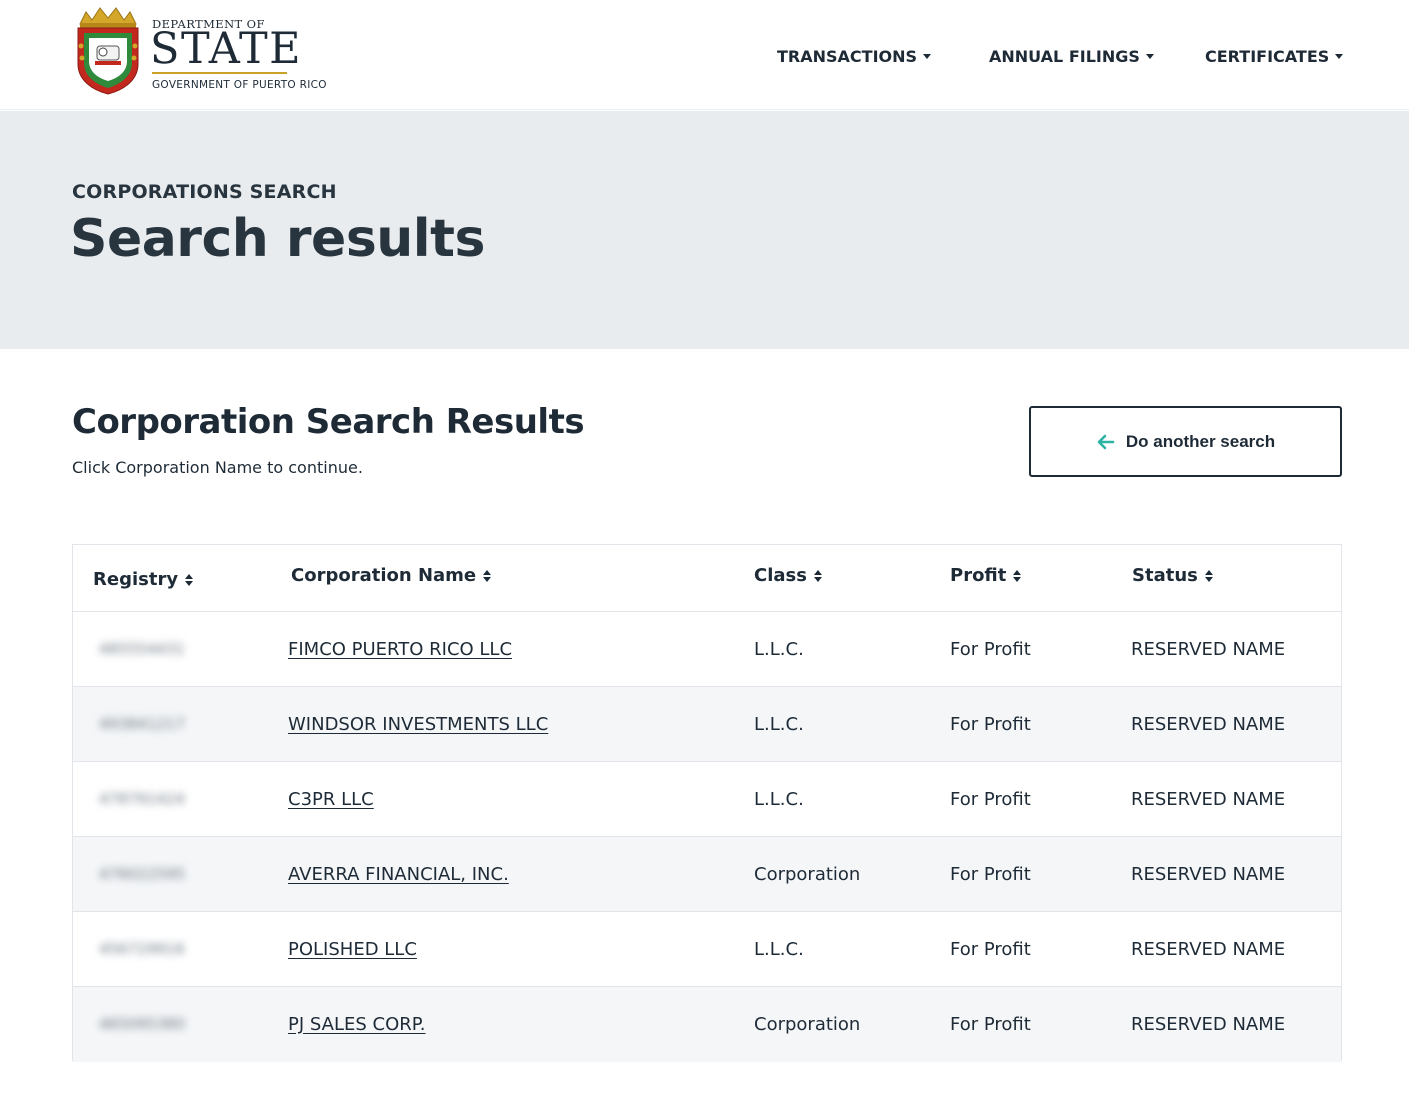  I want to click on corporation-name-link: AVERRA FINANCIAL, INC., so click(398, 874).